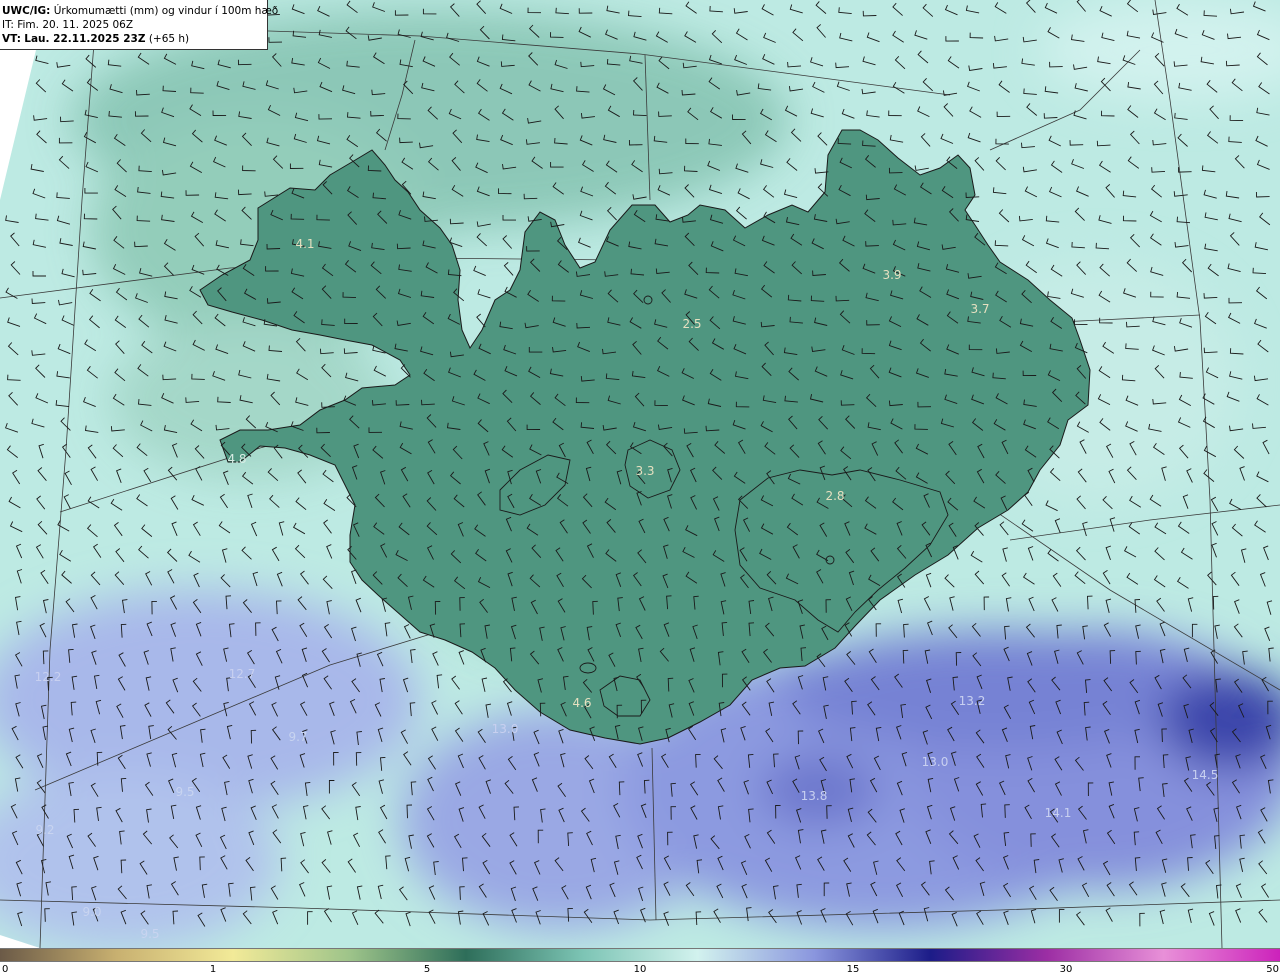 The height and width of the screenshot is (978, 1280). I want to click on map-label: 2.5, so click(691, 324).